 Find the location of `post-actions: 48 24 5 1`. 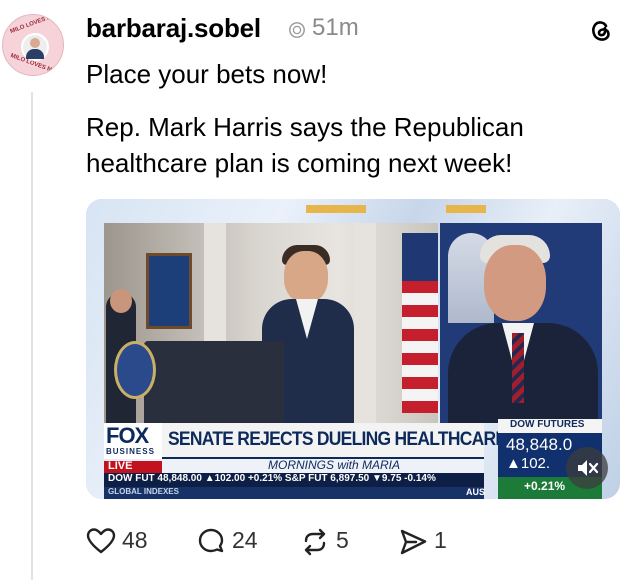

post-actions: 48 24 5 1 is located at coordinates (296, 541).